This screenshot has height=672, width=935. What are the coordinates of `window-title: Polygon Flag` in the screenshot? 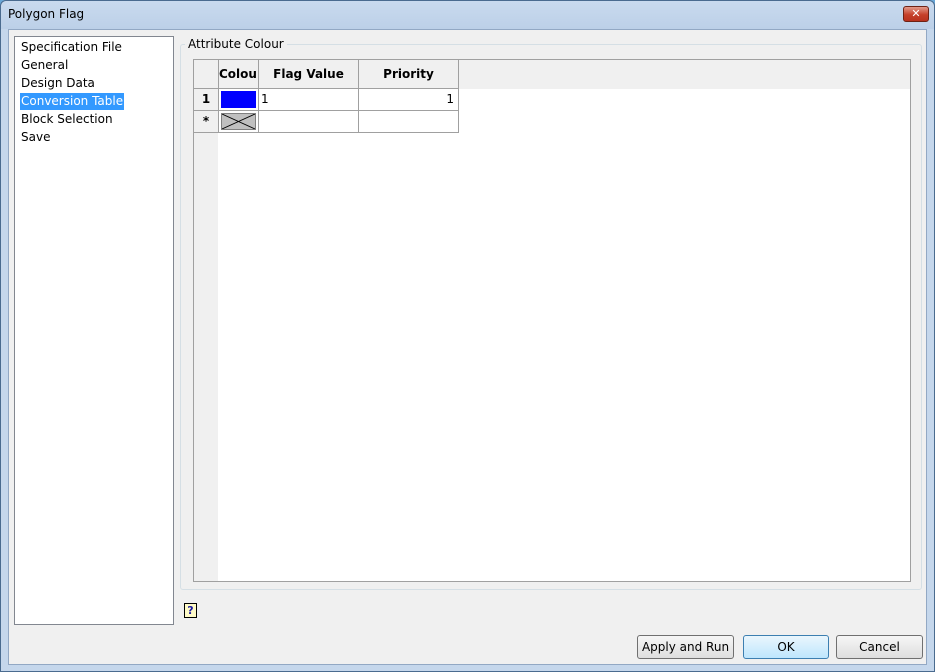 It's located at (46, 14).